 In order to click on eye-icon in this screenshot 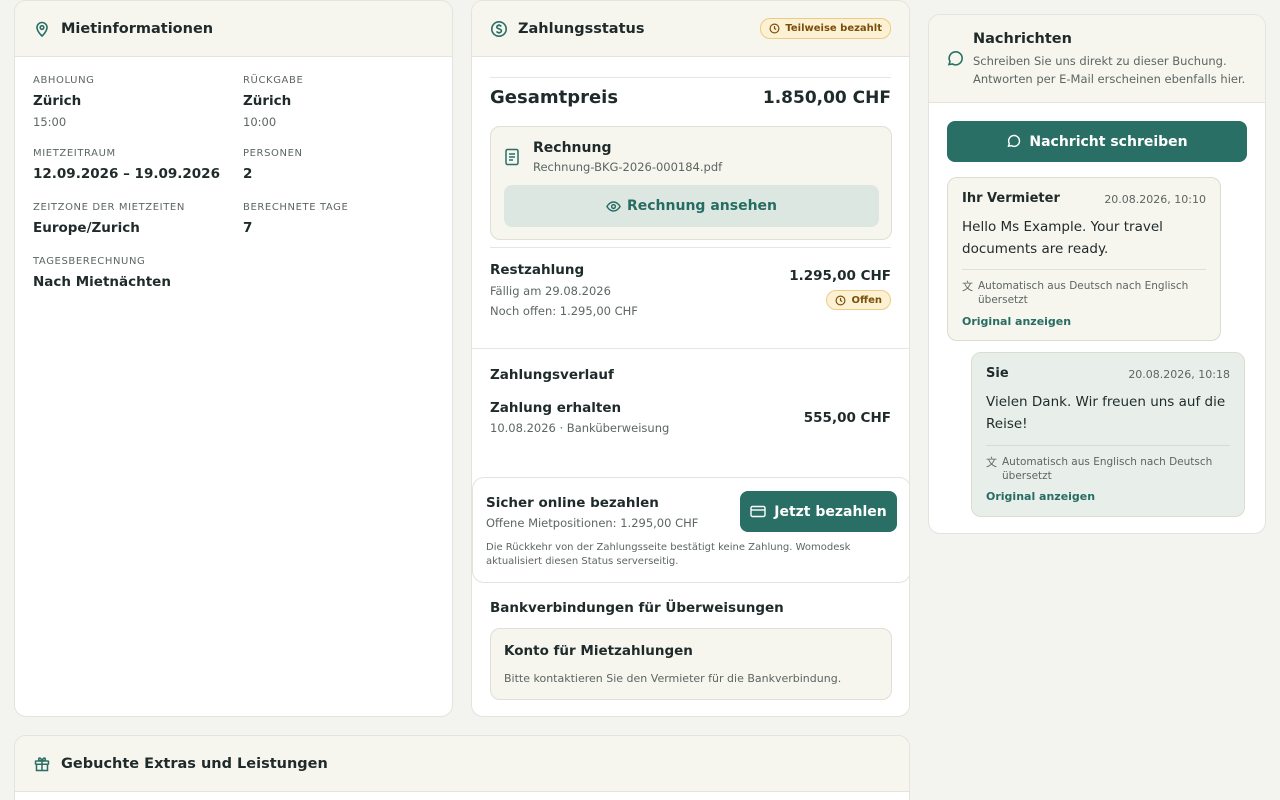, I will do `click(613, 206)`.